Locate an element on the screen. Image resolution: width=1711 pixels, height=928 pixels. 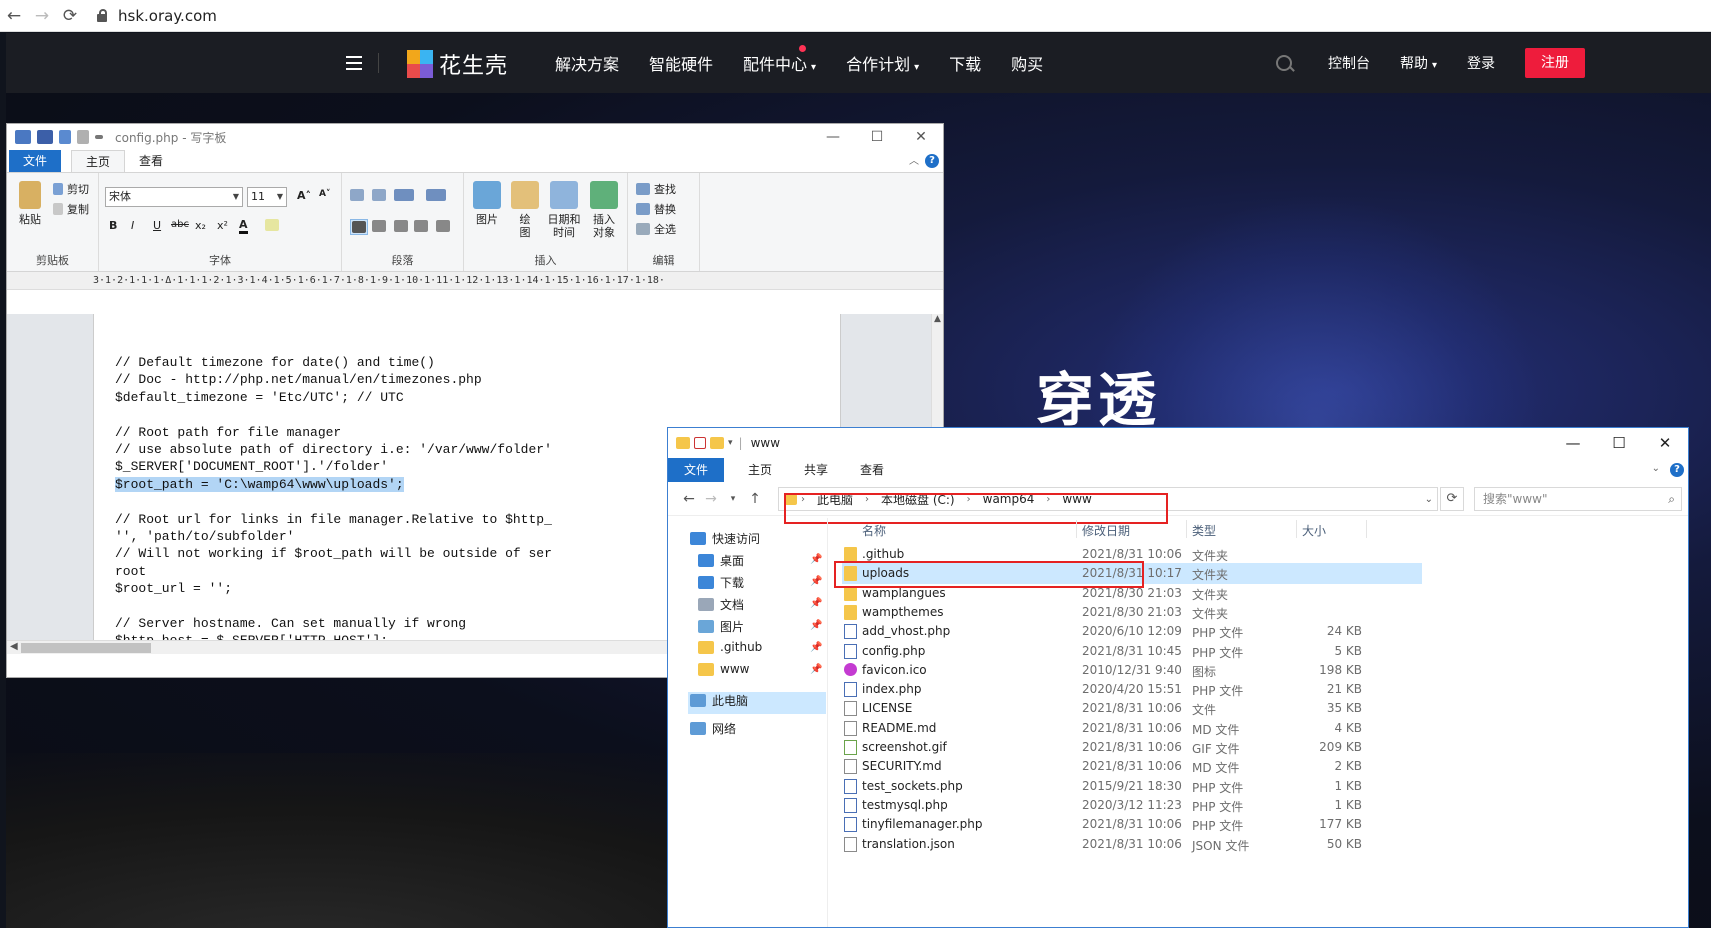
select-all-button: 全选 is located at coordinates (656, 229).